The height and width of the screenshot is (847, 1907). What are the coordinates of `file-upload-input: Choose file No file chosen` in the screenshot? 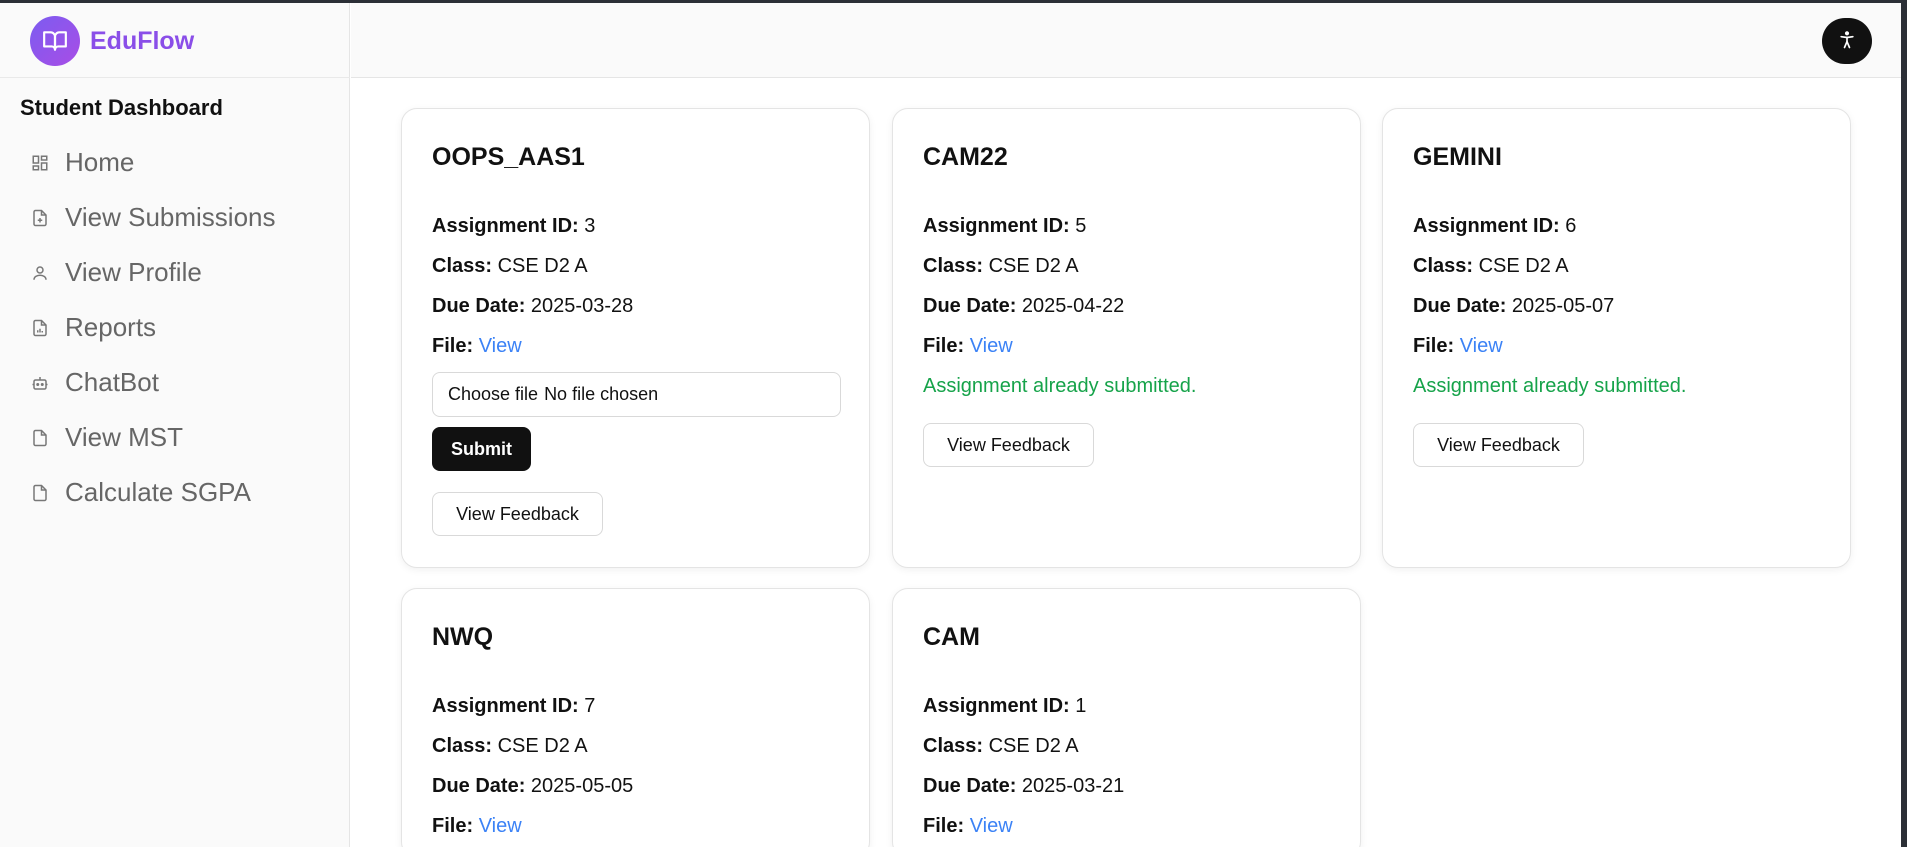 It's located at (636, 394).